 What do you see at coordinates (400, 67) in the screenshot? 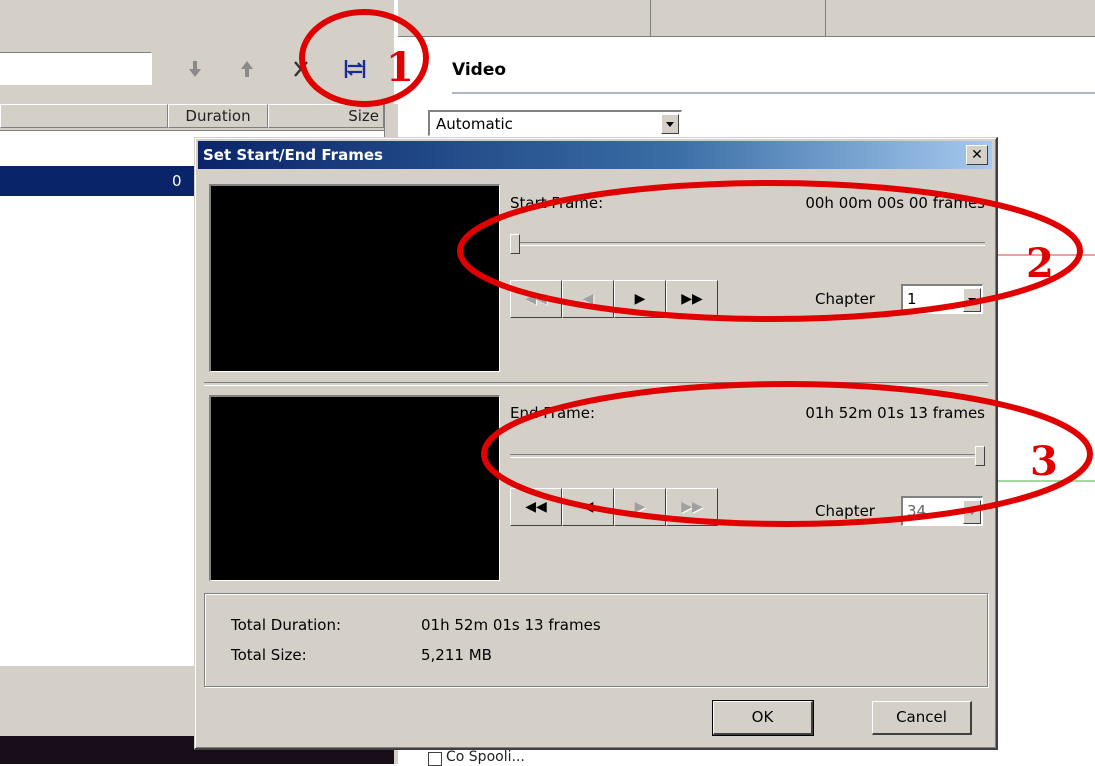
I see `annotation-label-1: 1` at bounding box center [400, 67].